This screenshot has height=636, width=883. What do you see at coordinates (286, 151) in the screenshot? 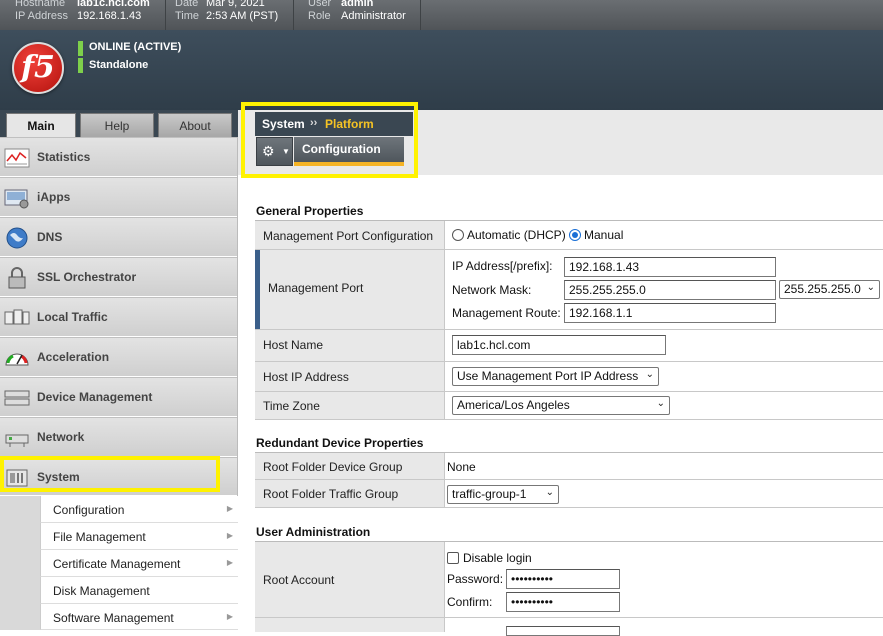
I see `chevron-down-icon: ▼` at bounding box center [286, 151].